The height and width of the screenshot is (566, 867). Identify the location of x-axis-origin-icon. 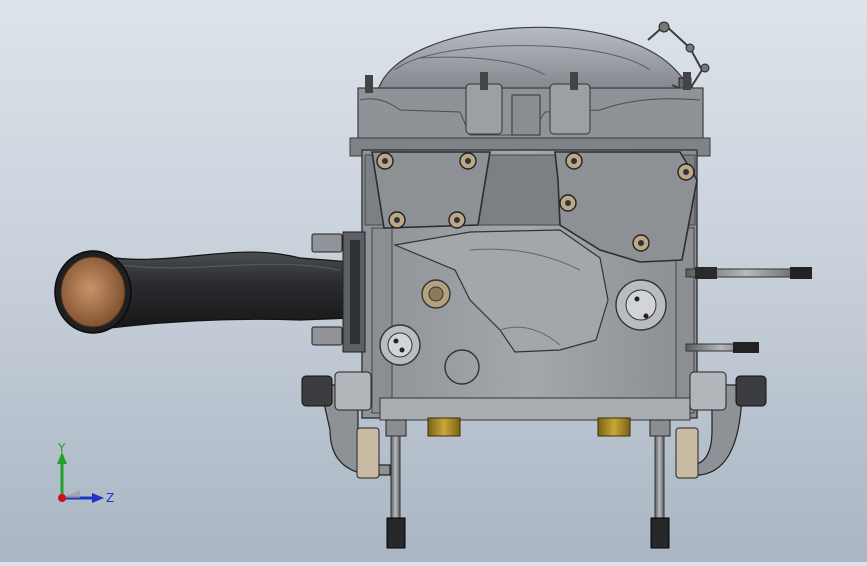
(62, 498).